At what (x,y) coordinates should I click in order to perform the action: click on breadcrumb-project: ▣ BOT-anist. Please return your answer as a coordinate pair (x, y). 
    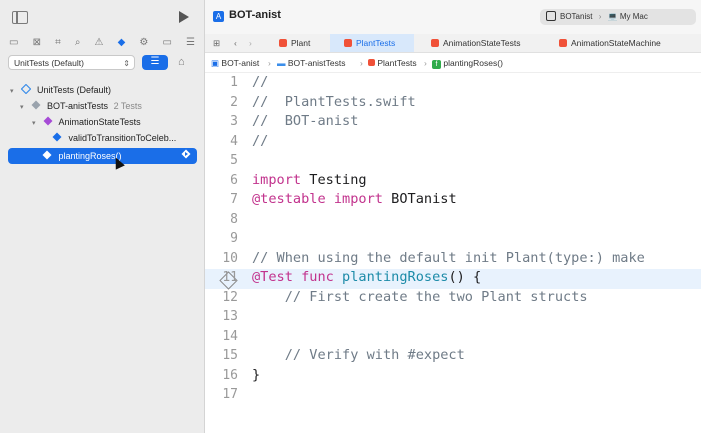
    Looking at the image, I should click on (235, 63).